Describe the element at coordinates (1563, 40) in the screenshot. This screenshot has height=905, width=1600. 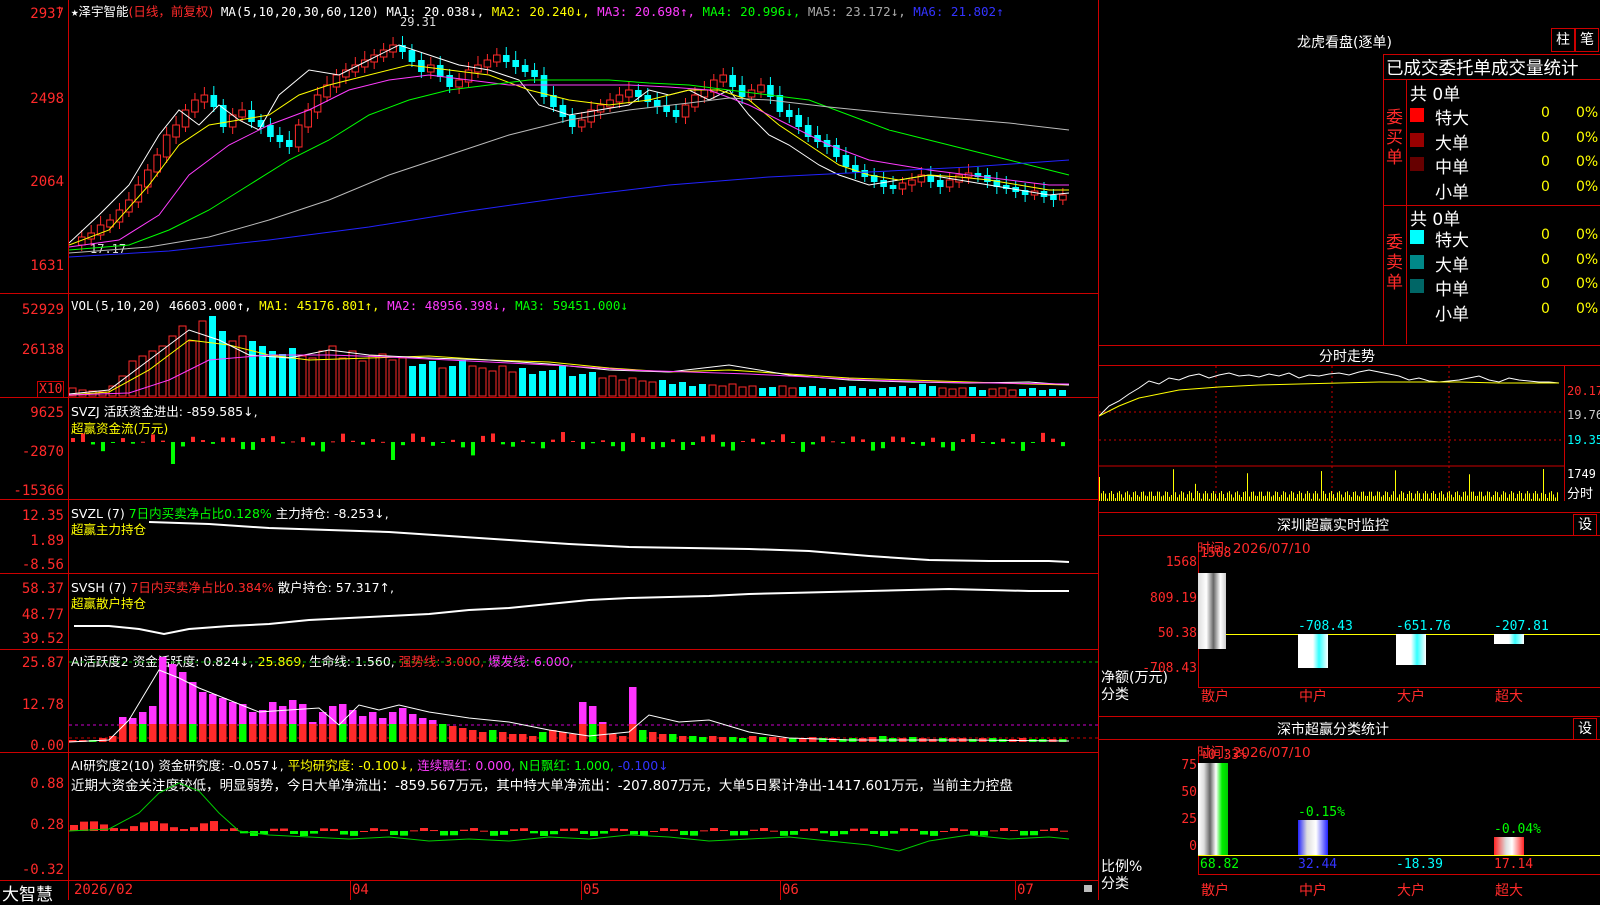
I see `bar-view-button: 柱` at that location.